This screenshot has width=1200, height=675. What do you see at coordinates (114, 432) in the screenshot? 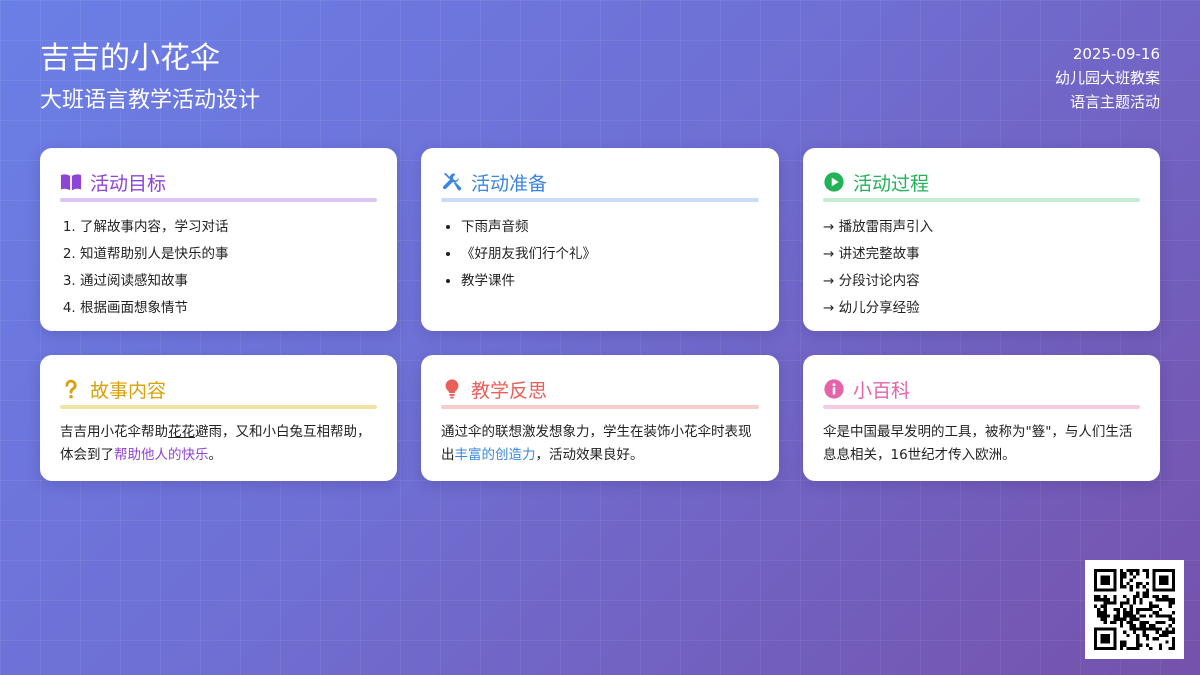
I see `story-text-part: 吉吉用小花伞帮助` at bounding box center [114, 432].